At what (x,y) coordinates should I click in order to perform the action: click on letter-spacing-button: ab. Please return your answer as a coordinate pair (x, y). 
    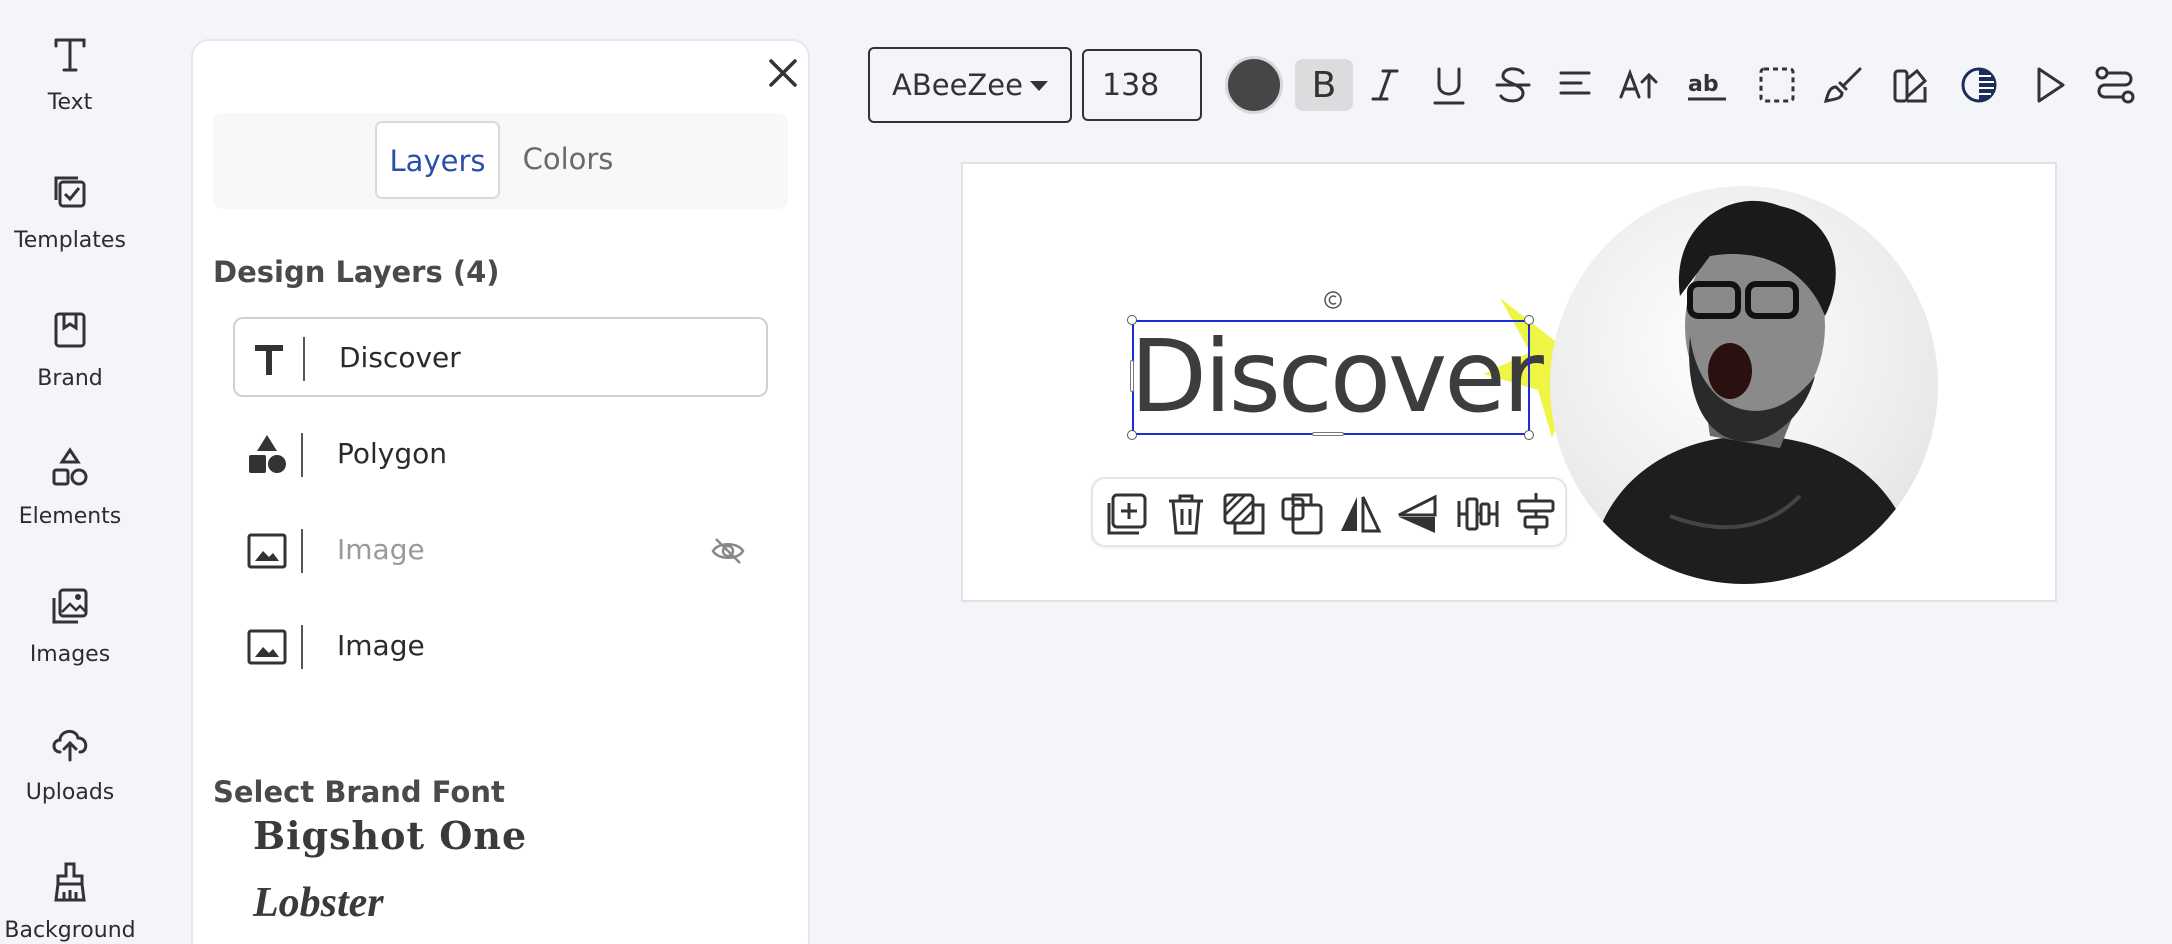
    Looking at the image, I should click on (1707, 85).